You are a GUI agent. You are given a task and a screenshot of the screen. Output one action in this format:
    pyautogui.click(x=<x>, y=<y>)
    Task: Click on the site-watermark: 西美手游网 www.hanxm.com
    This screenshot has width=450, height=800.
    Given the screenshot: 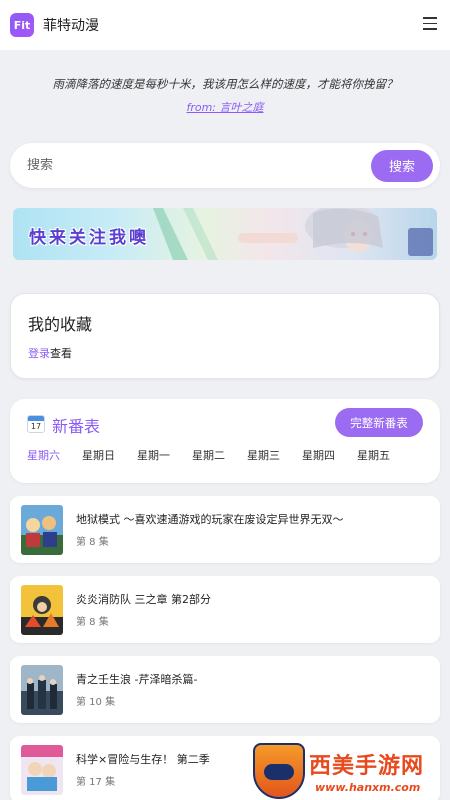 What is the action you would take?
    pyautogui.click(x=351, y=770)
    